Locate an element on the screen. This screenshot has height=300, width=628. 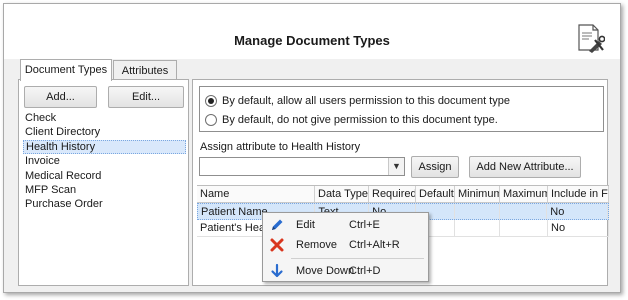
column-header-data-type: Data Type is located at coordinates (342, 194).